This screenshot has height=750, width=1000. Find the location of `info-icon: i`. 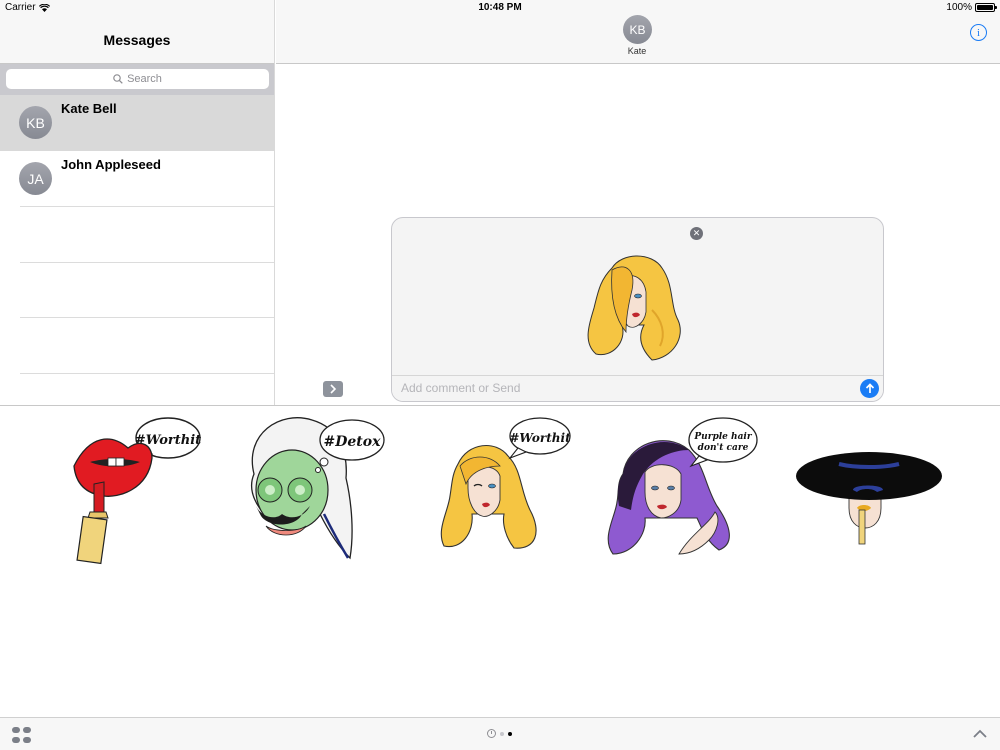

info-icon: i is located at coordinates (978, 32).